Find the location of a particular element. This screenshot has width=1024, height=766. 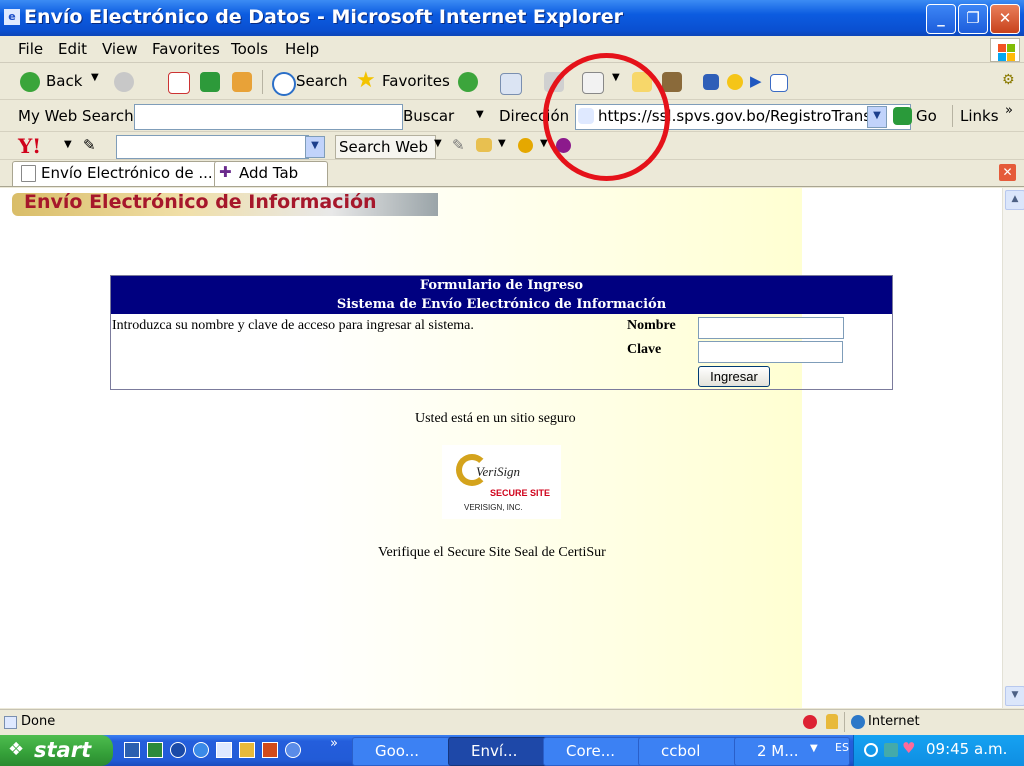

go-button: Go is located at coordinates (926, 116).